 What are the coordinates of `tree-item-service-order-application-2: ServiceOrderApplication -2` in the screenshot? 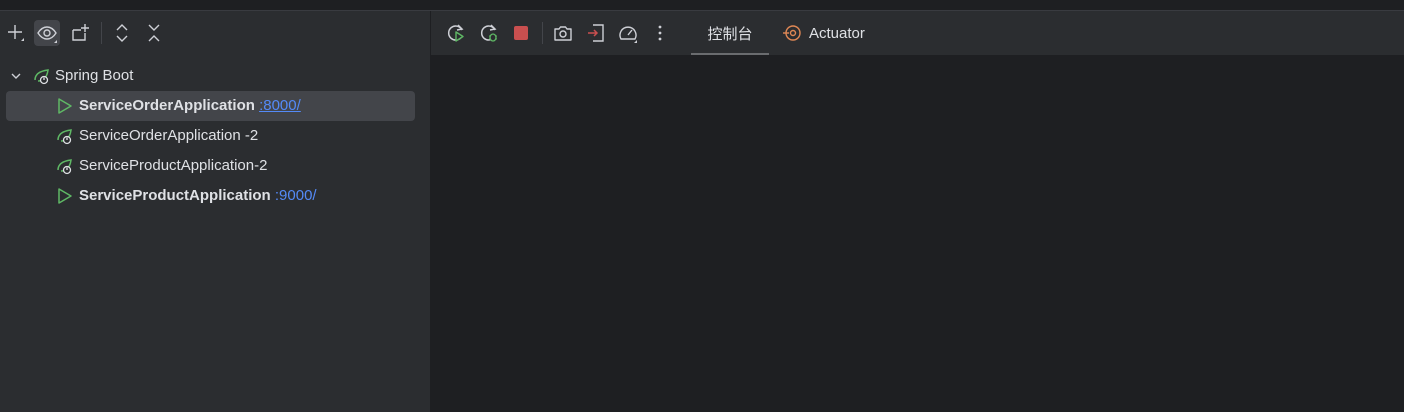 It's located at (210, 136).